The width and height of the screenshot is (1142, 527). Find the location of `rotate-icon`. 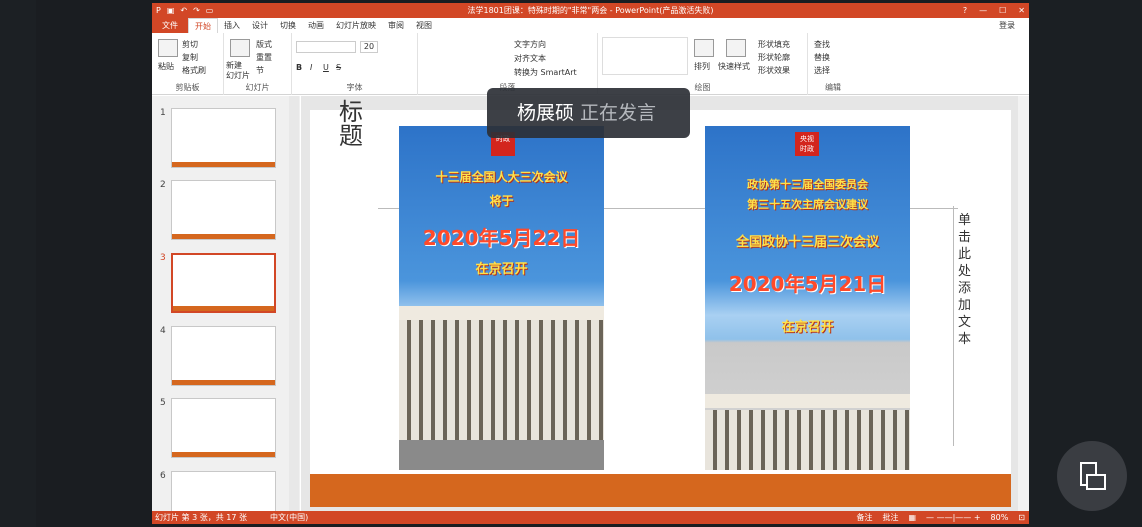

rotate-icon is located at coordinates (1093, 476).